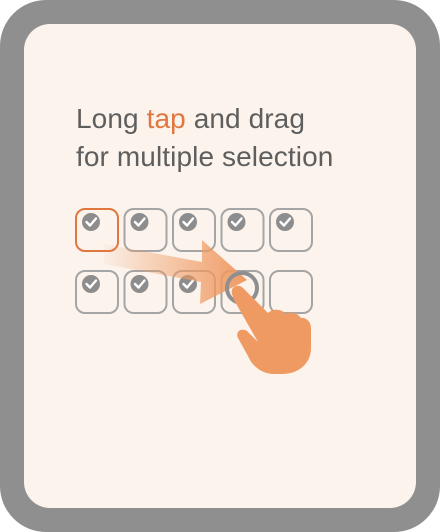 The height and width of the screenshot is (532, 440). I want to click on headline-accent-word: tap, so click(166, 118).